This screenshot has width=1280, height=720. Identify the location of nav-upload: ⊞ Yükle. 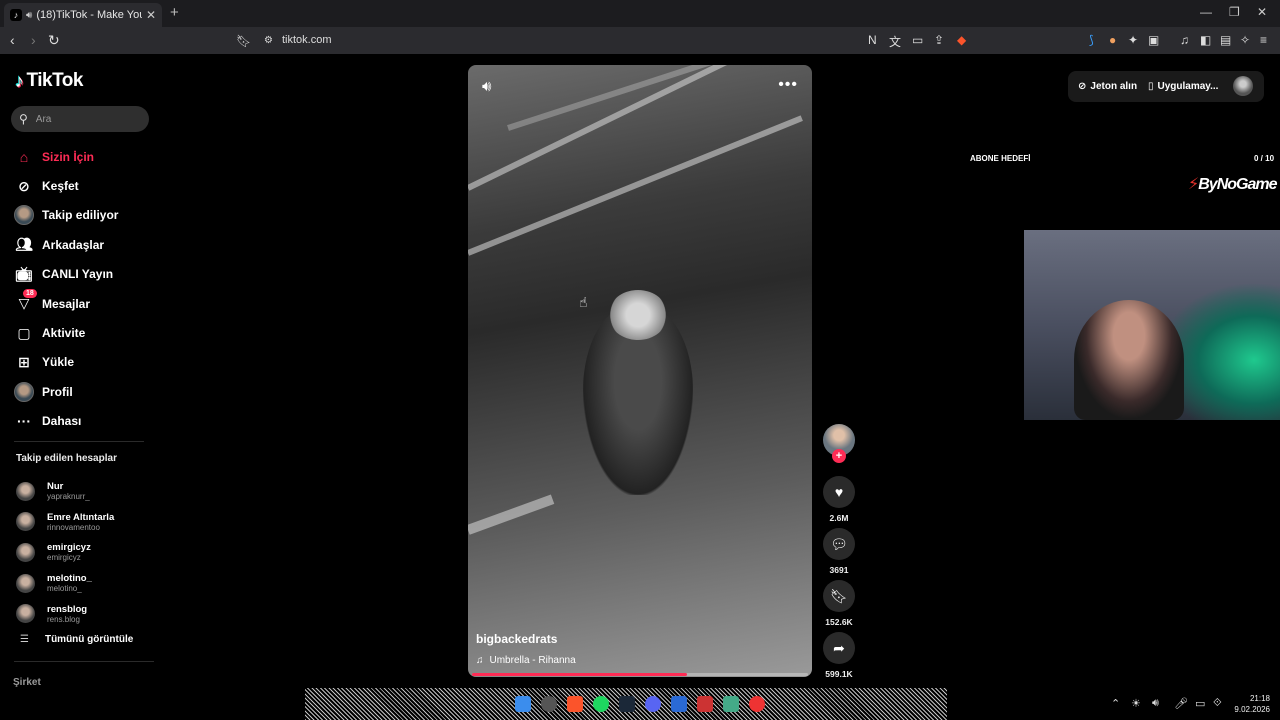
(66, 362).